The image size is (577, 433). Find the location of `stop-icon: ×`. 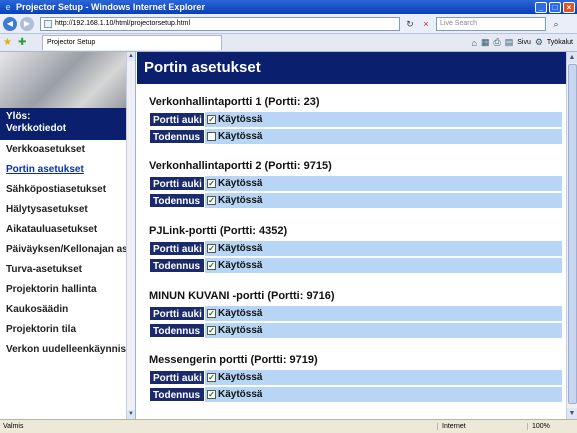

stop-icon: × is located at coordinates (426, 24).